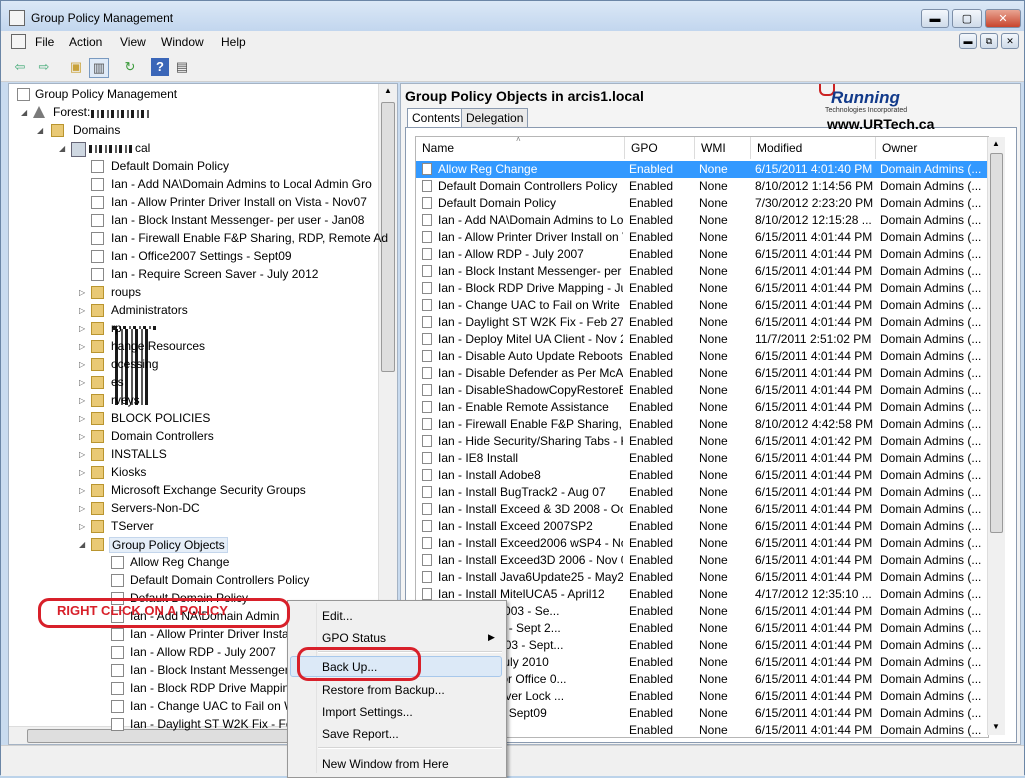 This screenshot has height=778, width=1025. What do you see at coordinates (813, 148) in the screenshot?
I see `column-header-modified: Modified` at bounding box center [813, 148].